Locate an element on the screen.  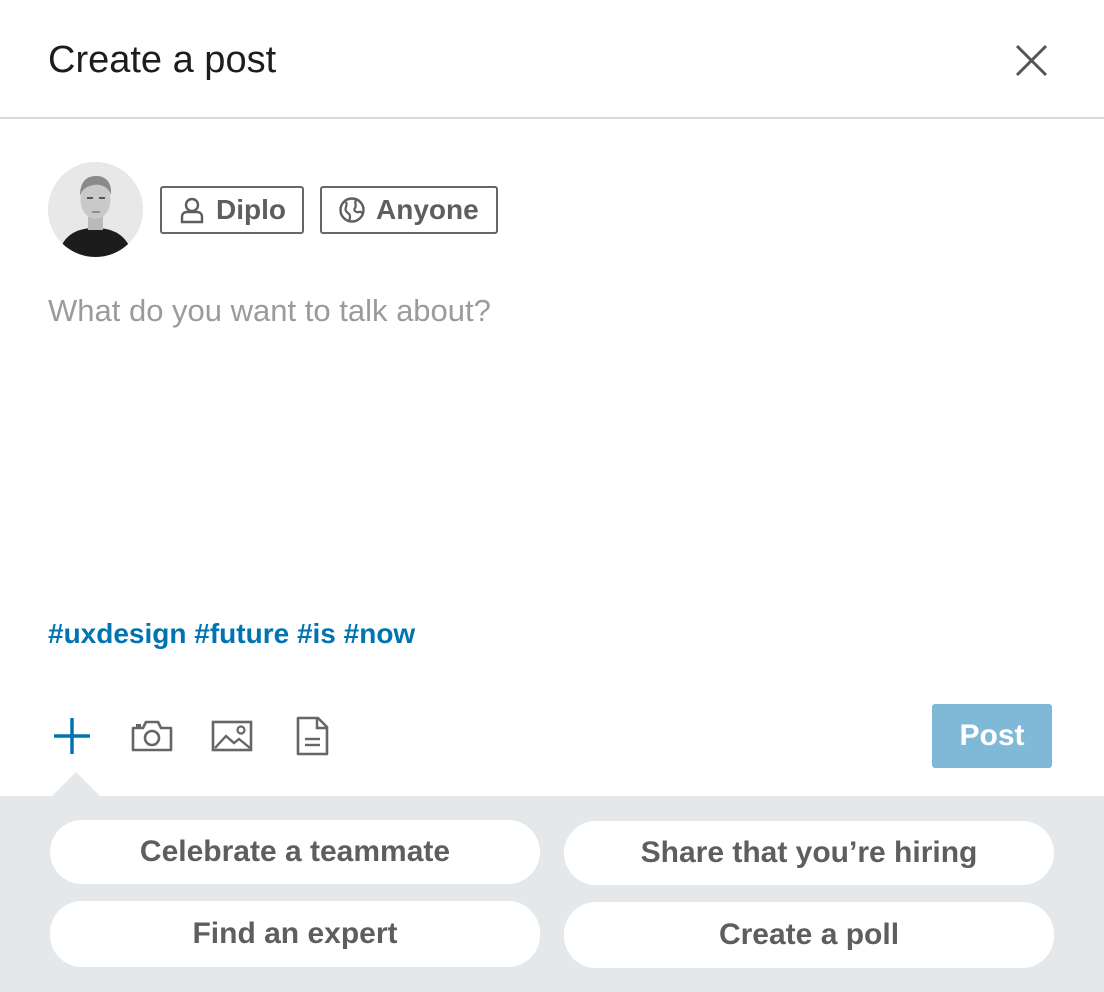
add-photo-button is located at coordinates (232, 736).